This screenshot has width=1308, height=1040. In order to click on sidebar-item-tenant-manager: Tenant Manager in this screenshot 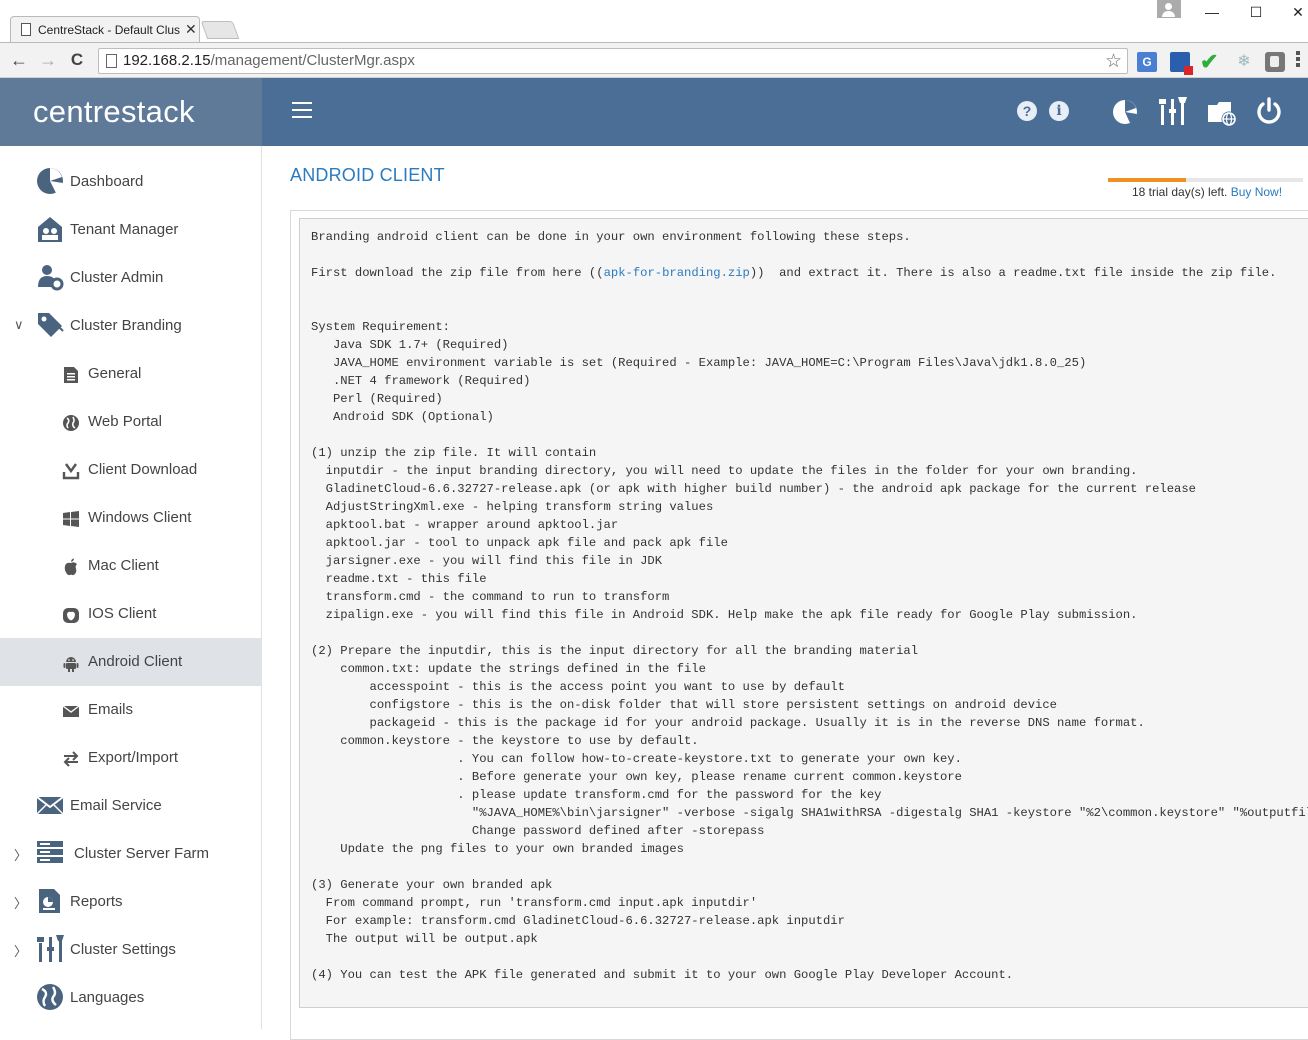, I will do `click(131, 230)`.